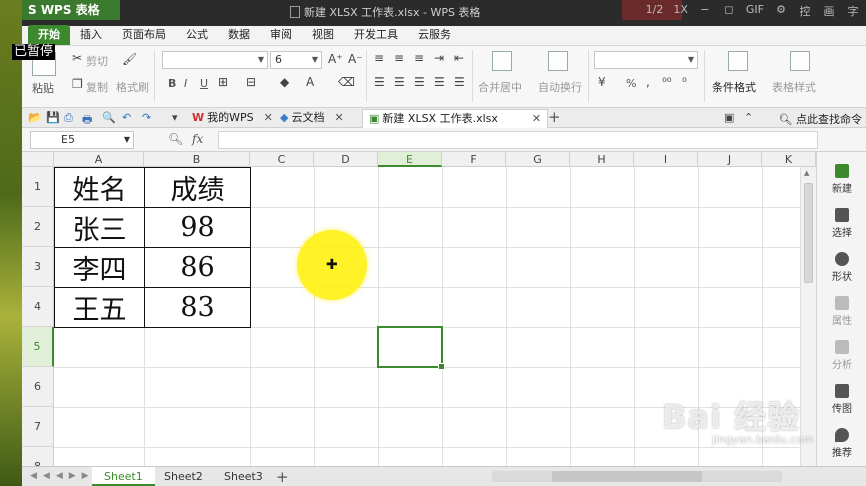 The height and width of the screenshot is (486, 866). Describe the element at coordinates (232, 118) in the screenshot. I see `doc-tab-my-wps: W 我的WPS ✕` at that location.